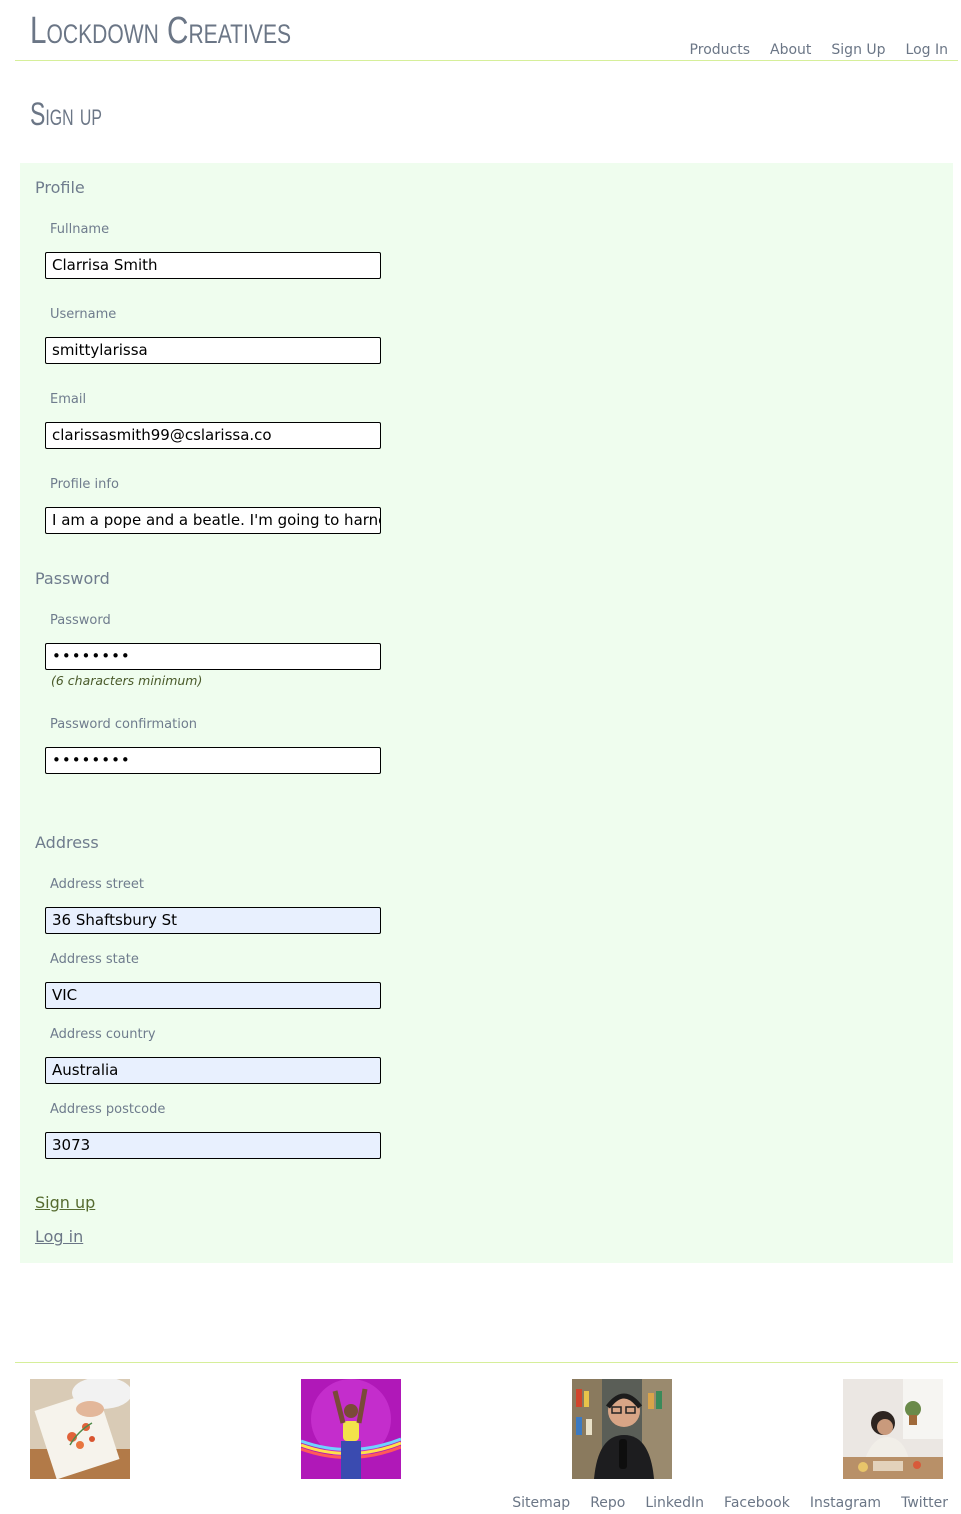  What do you see at coordinates (927, 50) in the screenshot?
I see `nav-log-in: Log In` at bounding box center [927, 50].